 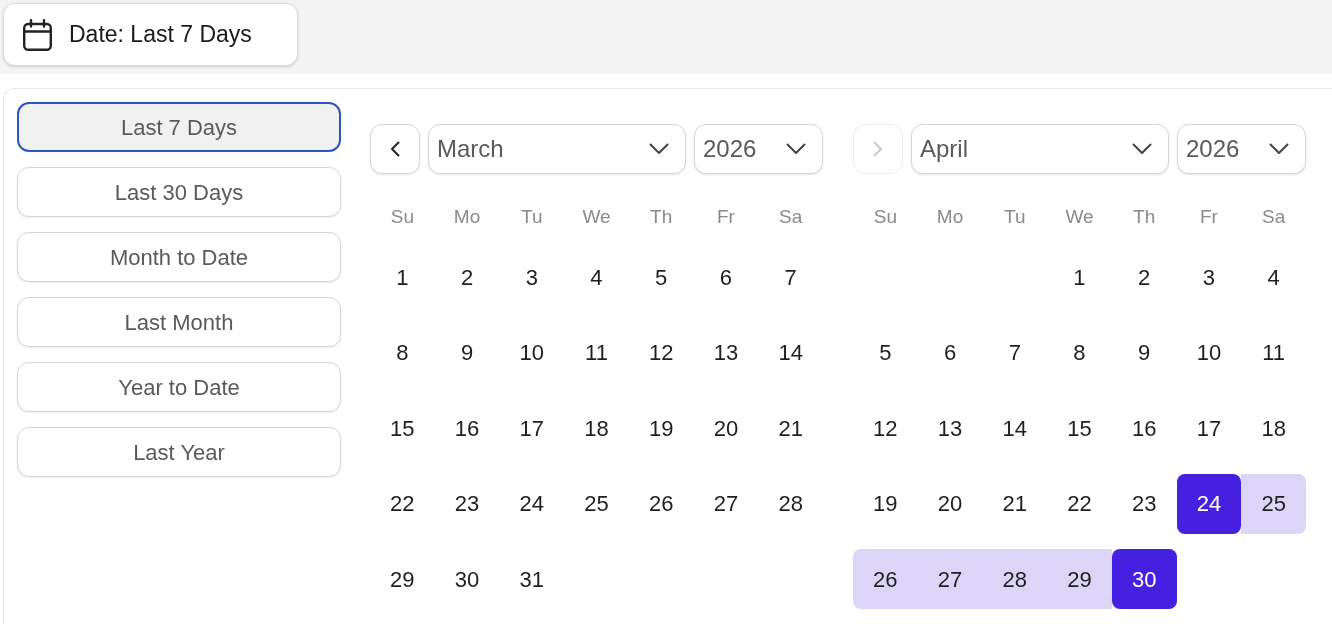 What do you see at coordinates (179, 387) in the screenshot?
I see `preset-button: Year to Date` at bounding box center [179, 387].